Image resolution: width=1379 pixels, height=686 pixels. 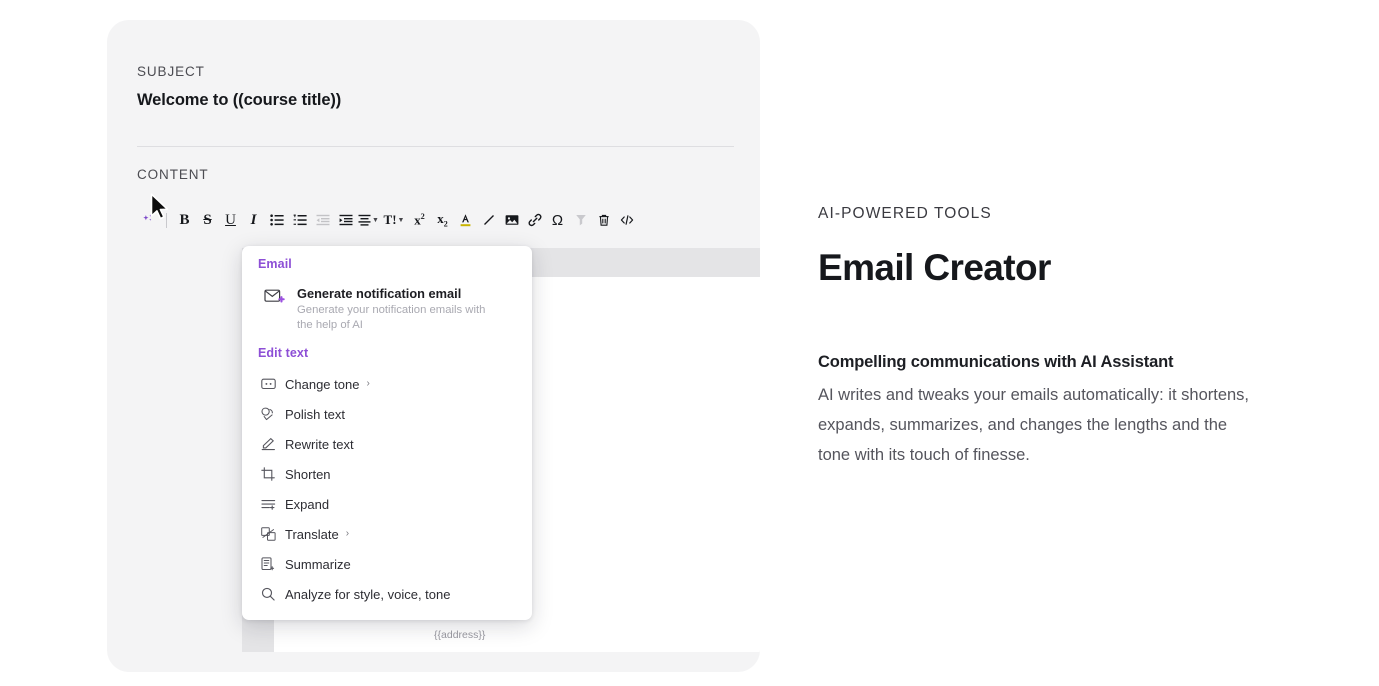 I want to click on menu-item-analyze-style-voice-tone: Analyze for style, voice, tone, so click(x=387, y=594).